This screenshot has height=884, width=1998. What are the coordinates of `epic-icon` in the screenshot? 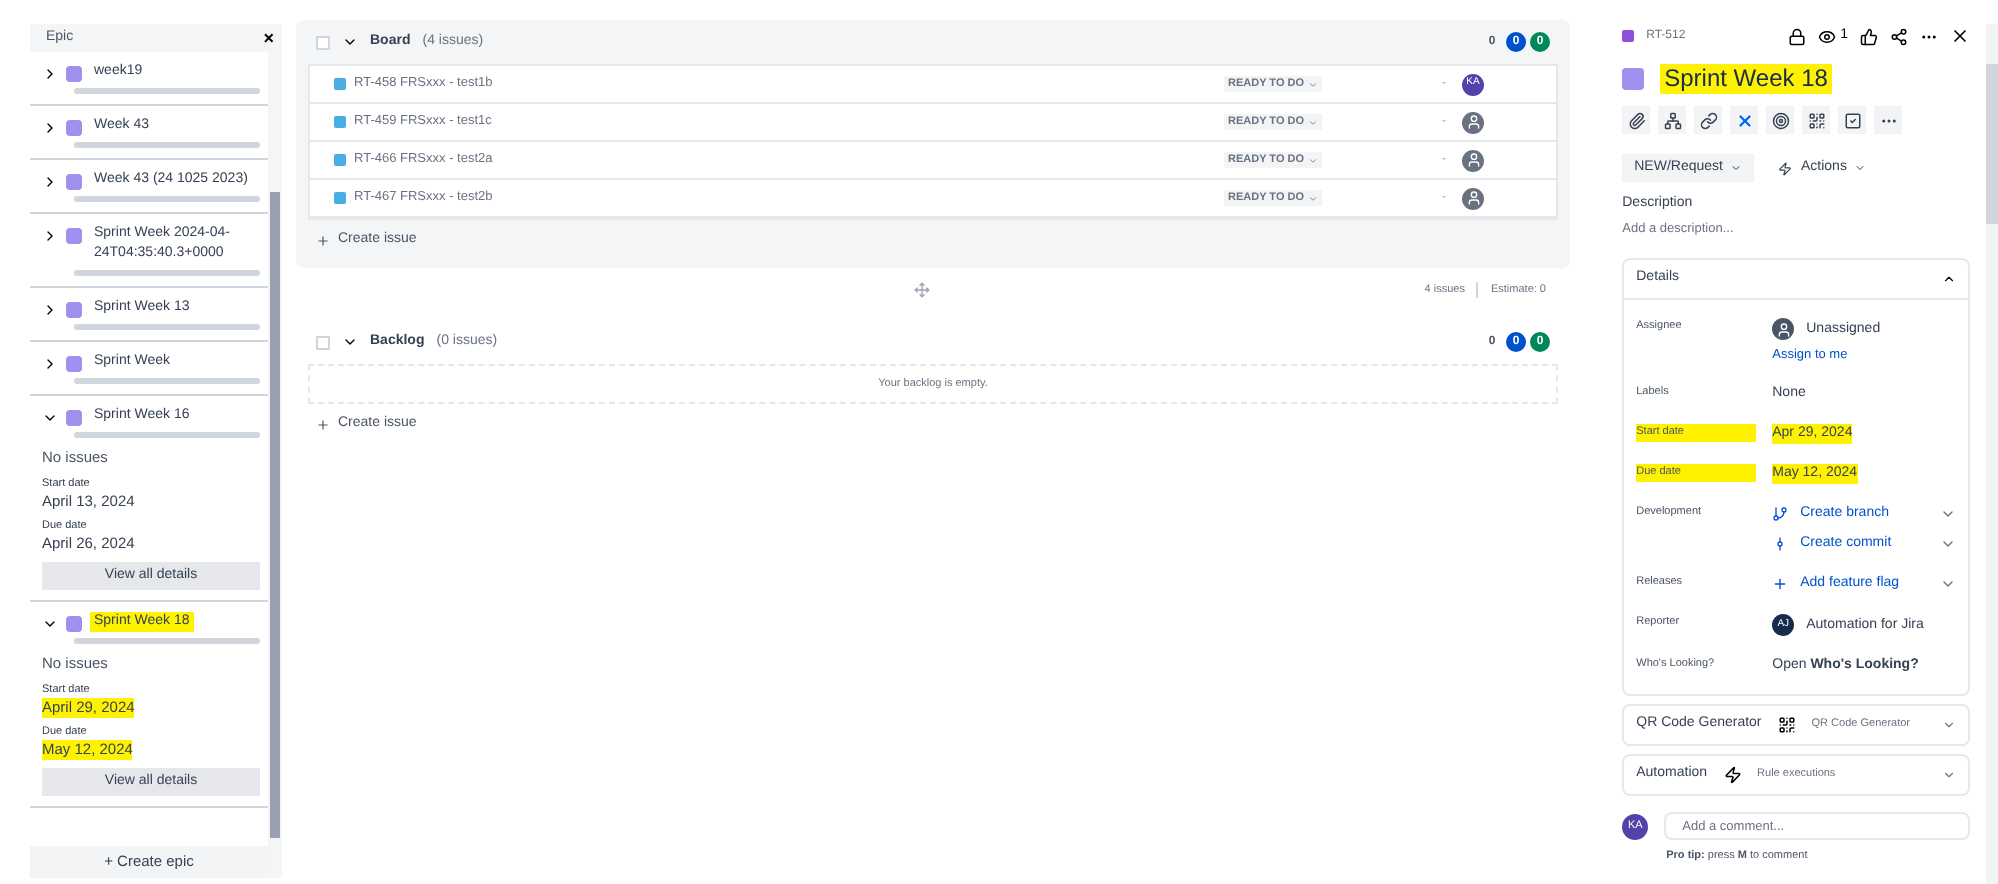 It's located at (1628, 36).